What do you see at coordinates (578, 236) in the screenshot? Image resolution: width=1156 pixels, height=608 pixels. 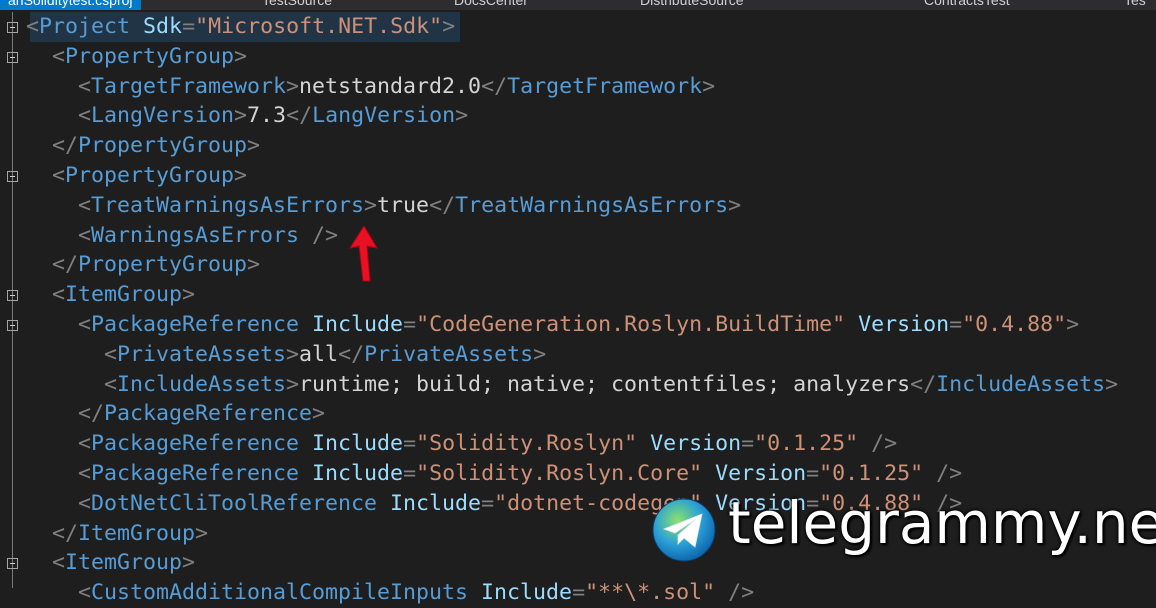 I see `code-line: <WarningsAsErrors />` at bounding box center [578, 236].